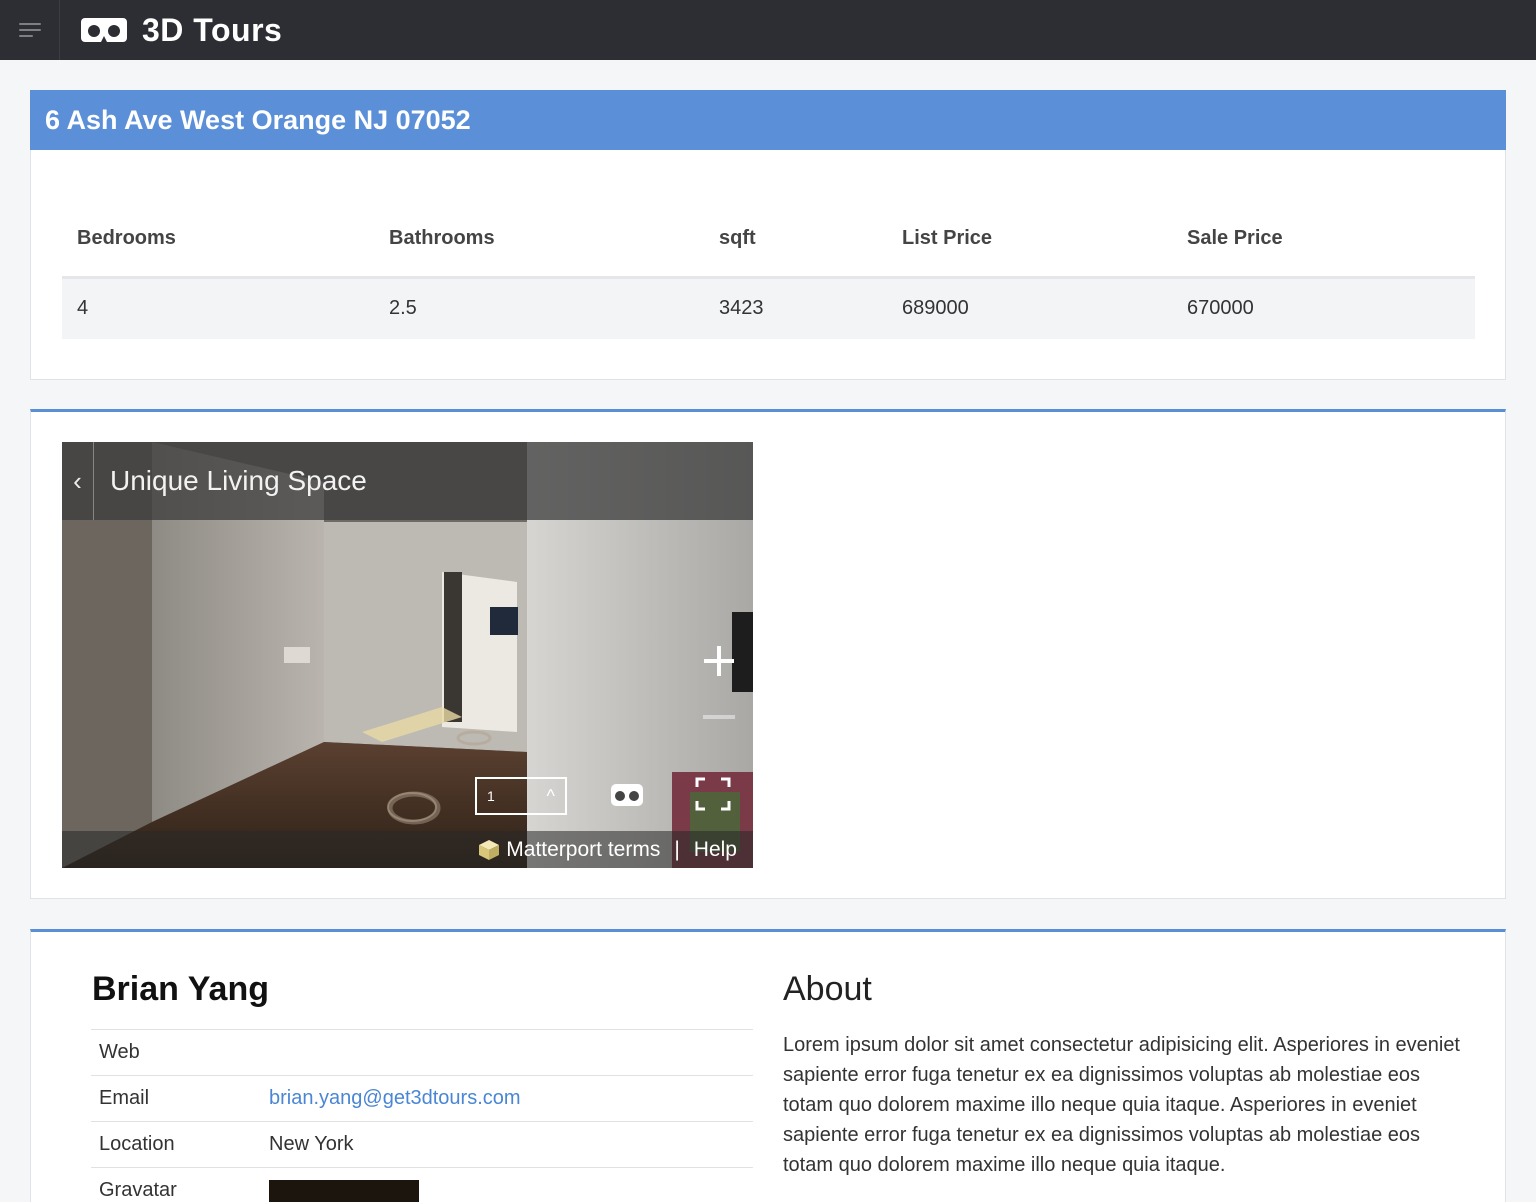 The image size is (1536, 1202). Describe the element at coordinates (344, 1190) in the screenshot. I see `gravatar-image` at that location.